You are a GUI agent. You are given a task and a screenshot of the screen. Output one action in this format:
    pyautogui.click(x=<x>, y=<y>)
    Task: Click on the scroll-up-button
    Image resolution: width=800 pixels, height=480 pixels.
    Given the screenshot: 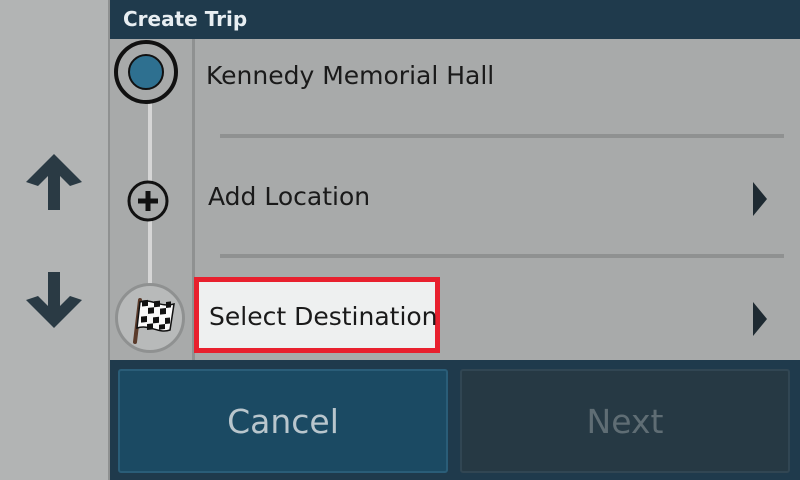 What is the action you would take?
    pyautogui.click(x=54, y=182)
    